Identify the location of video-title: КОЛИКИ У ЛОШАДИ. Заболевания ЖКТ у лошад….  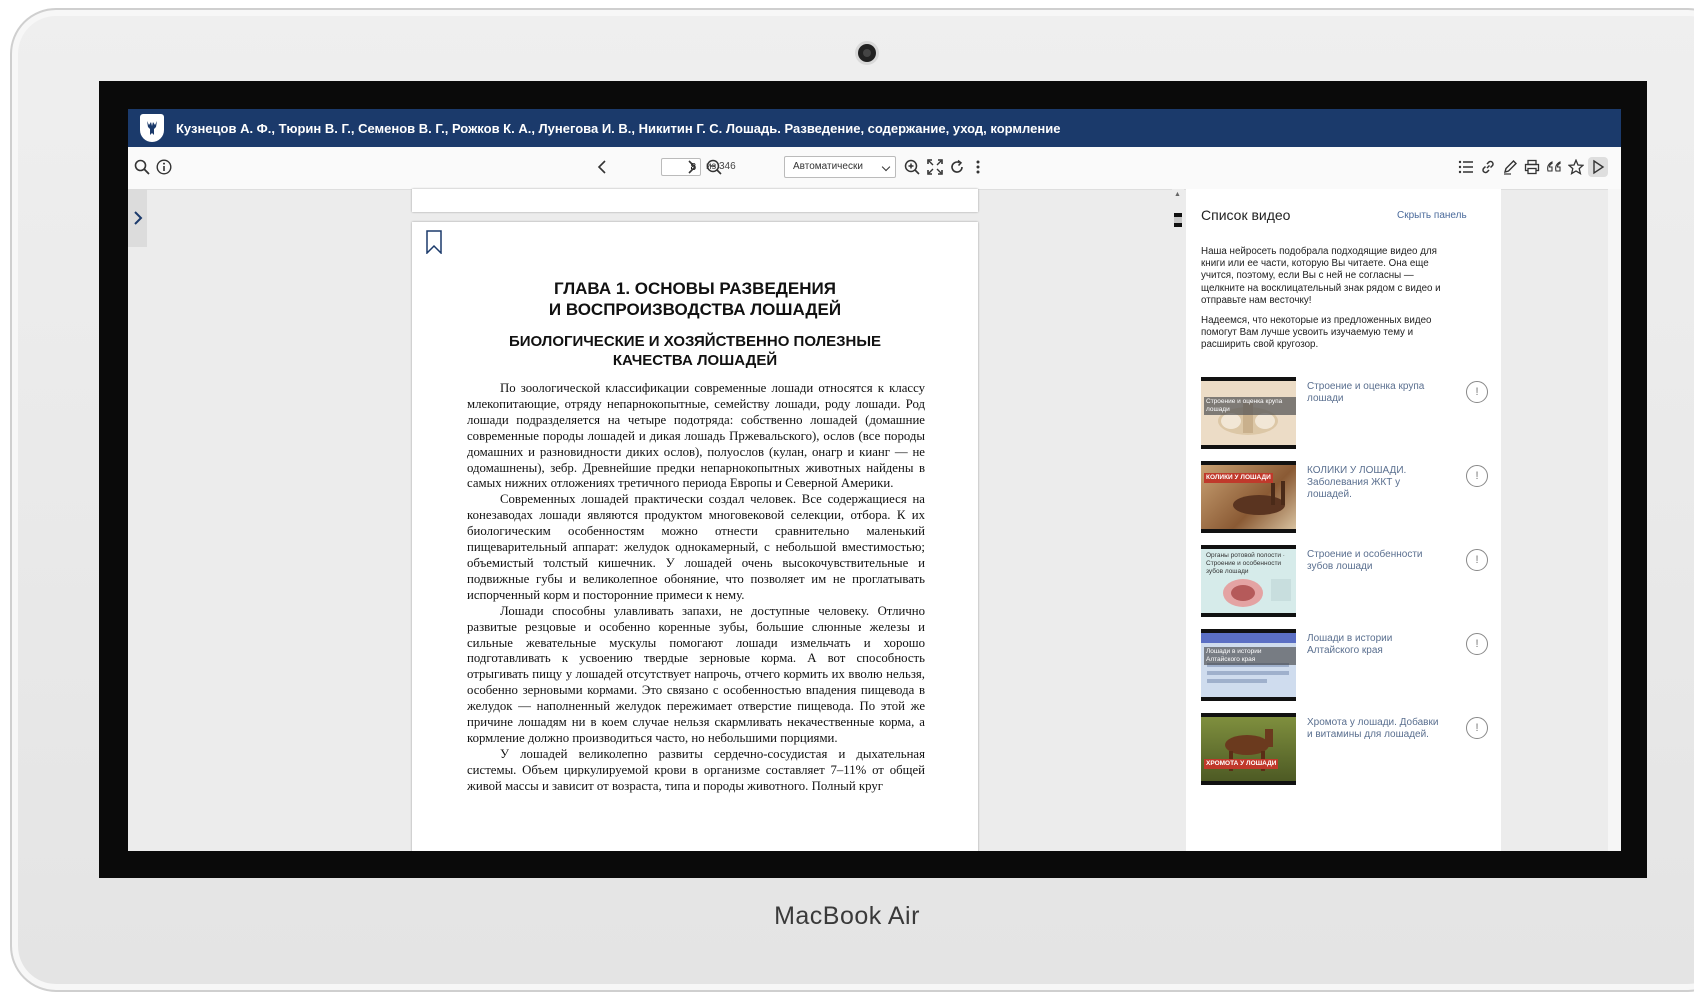
(1373, 483).